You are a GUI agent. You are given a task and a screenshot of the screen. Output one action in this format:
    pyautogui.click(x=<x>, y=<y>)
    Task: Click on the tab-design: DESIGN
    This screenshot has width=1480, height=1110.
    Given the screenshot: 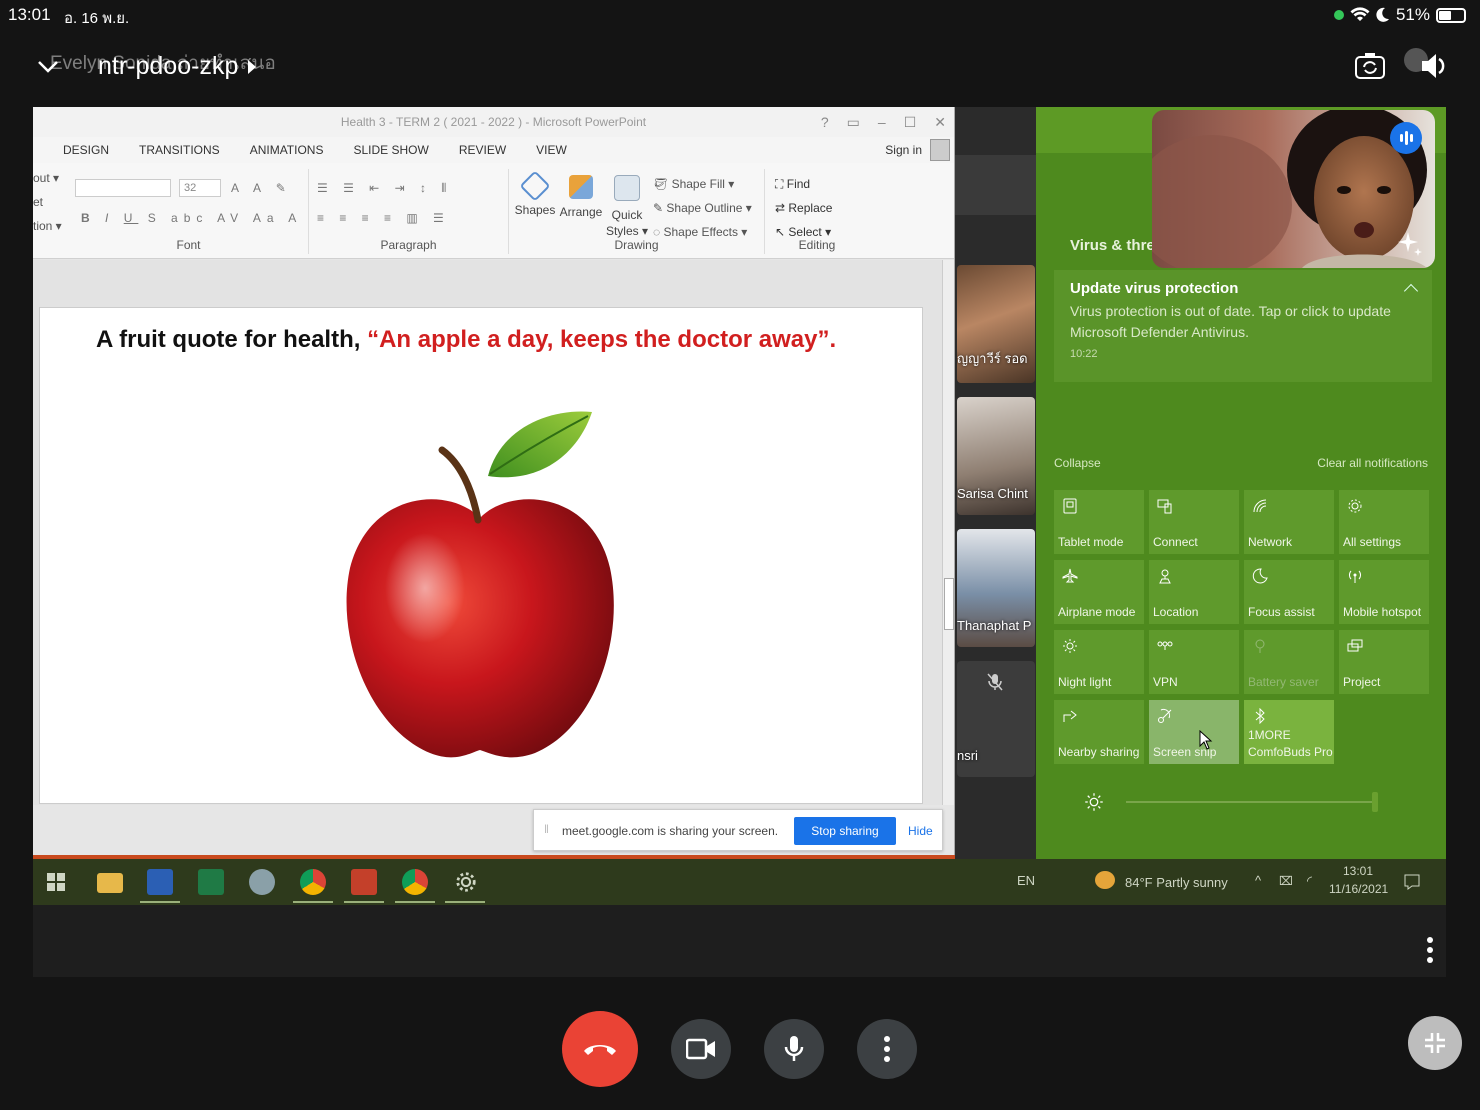 What is the action you would take?
    pyautogui.click(x=86, y=150)
    